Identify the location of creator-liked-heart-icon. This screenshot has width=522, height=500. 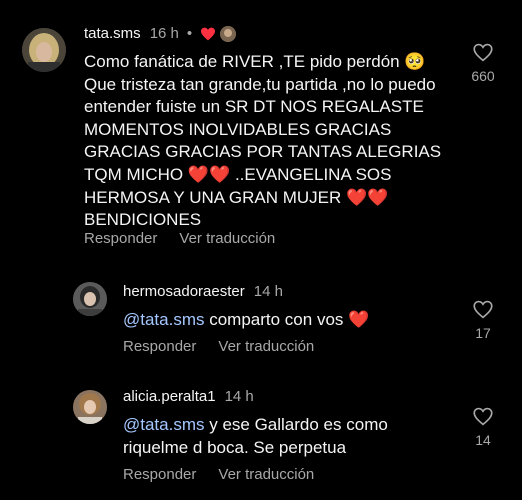
(208, 34).